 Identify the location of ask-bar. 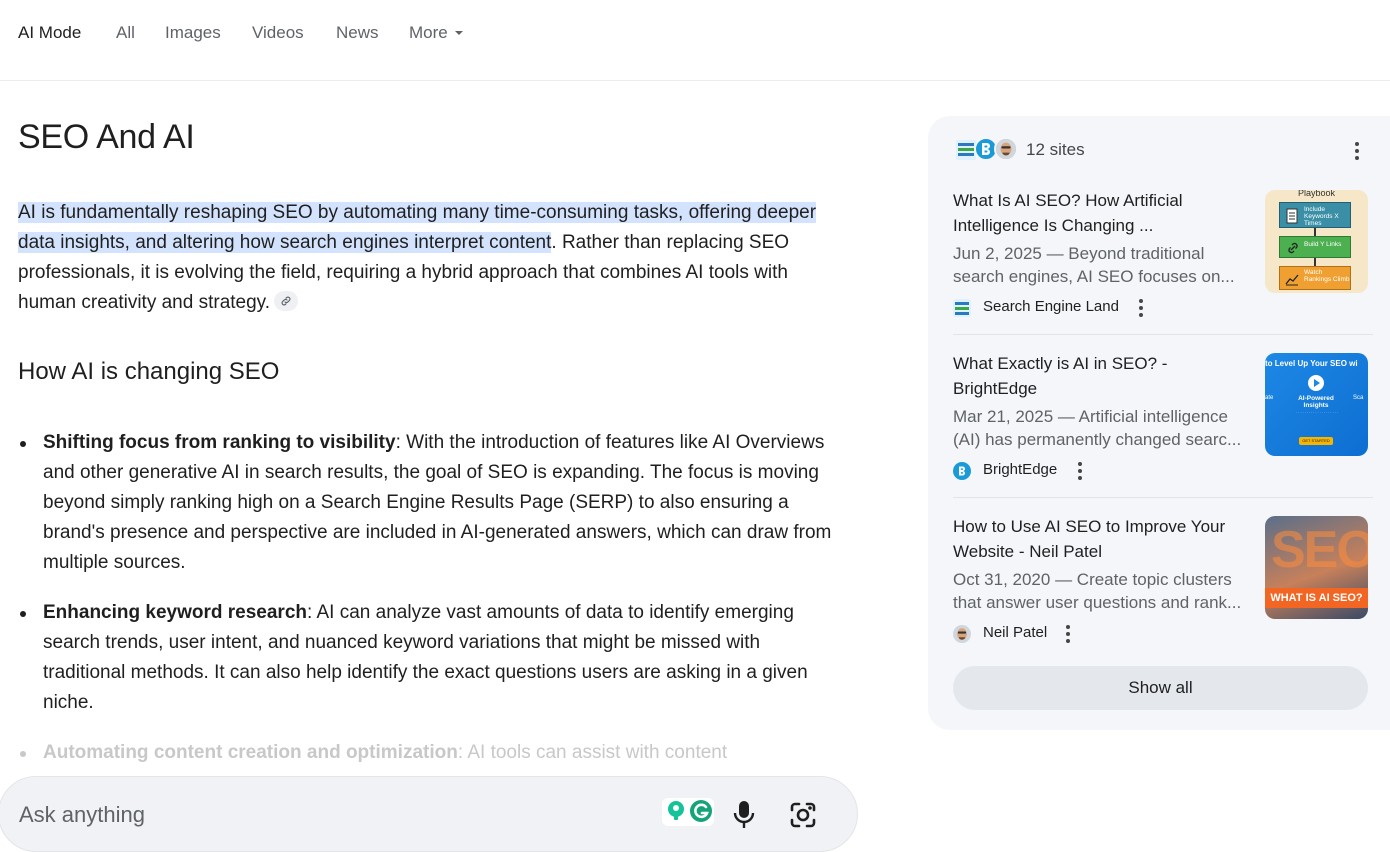
(429, 814).